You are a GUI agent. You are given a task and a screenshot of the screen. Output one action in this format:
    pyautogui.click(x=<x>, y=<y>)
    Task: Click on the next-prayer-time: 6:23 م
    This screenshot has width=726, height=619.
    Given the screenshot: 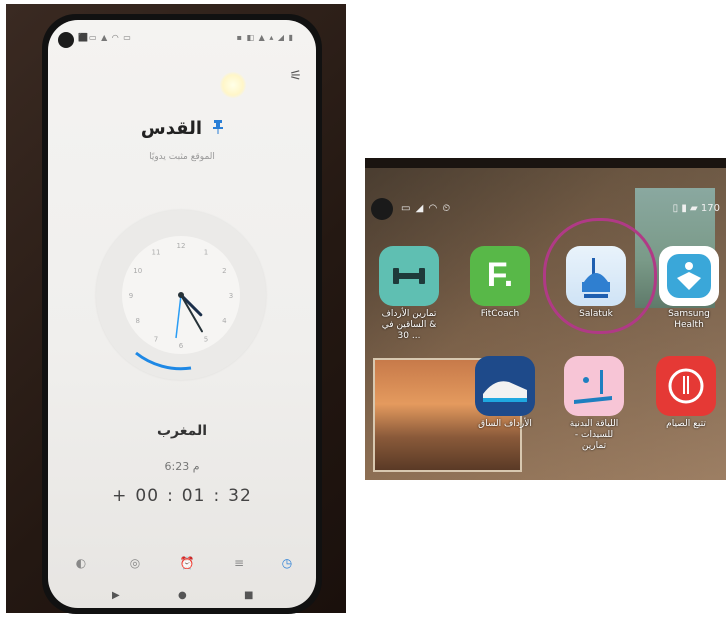 What is the action you would take?
    pyautogui.click(x=182, y=466)
    